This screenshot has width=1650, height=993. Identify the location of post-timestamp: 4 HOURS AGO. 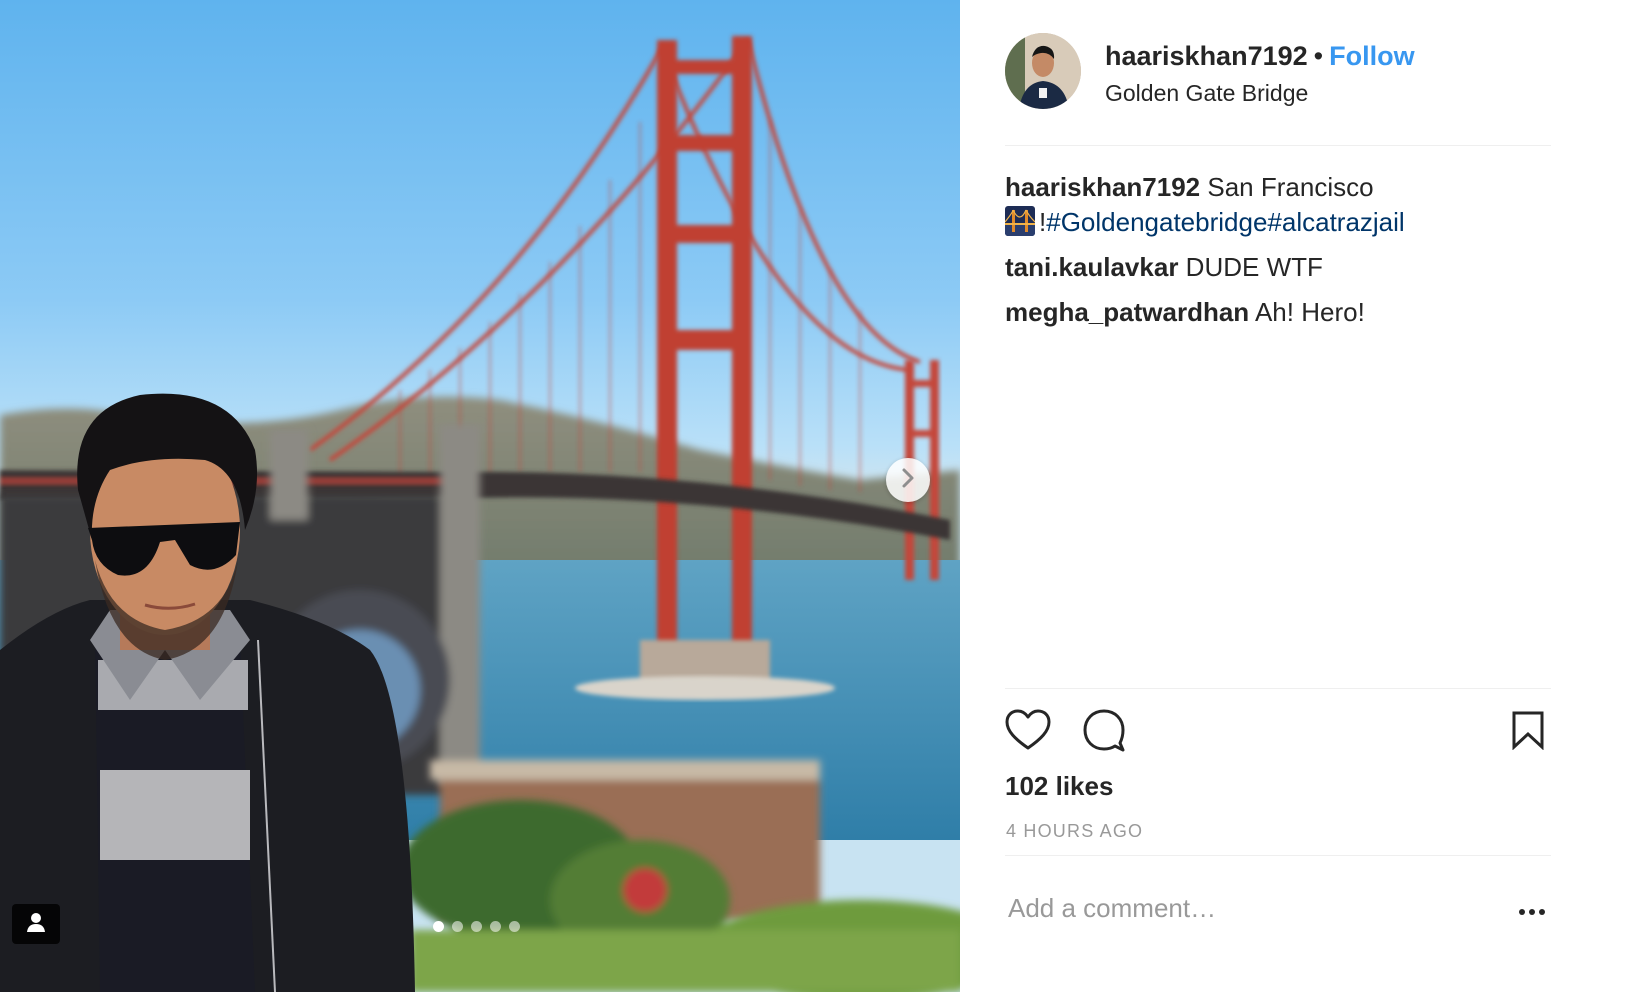
(1074, 831).